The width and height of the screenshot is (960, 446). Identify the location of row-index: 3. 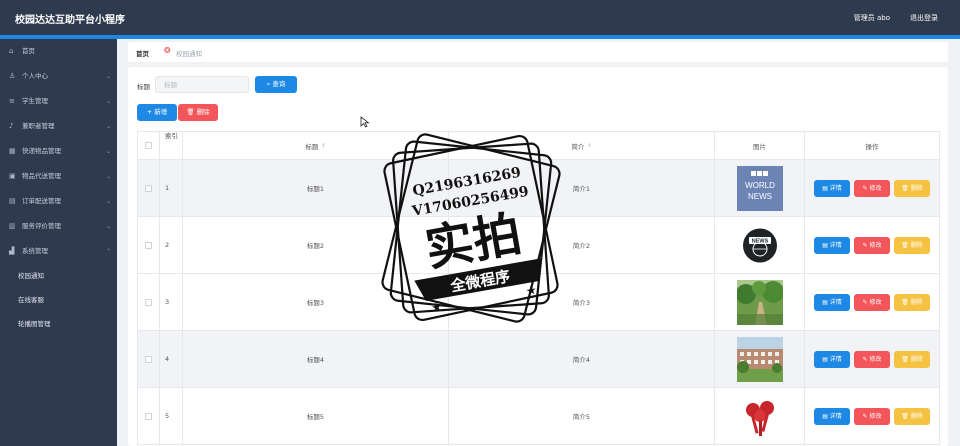
(170, 302).